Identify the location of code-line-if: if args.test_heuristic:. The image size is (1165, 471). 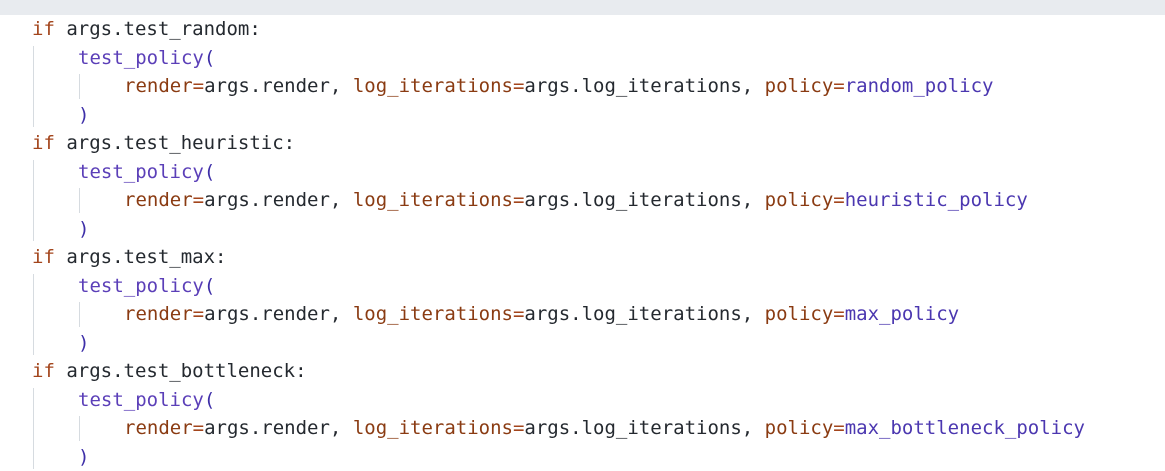
(163, 143).